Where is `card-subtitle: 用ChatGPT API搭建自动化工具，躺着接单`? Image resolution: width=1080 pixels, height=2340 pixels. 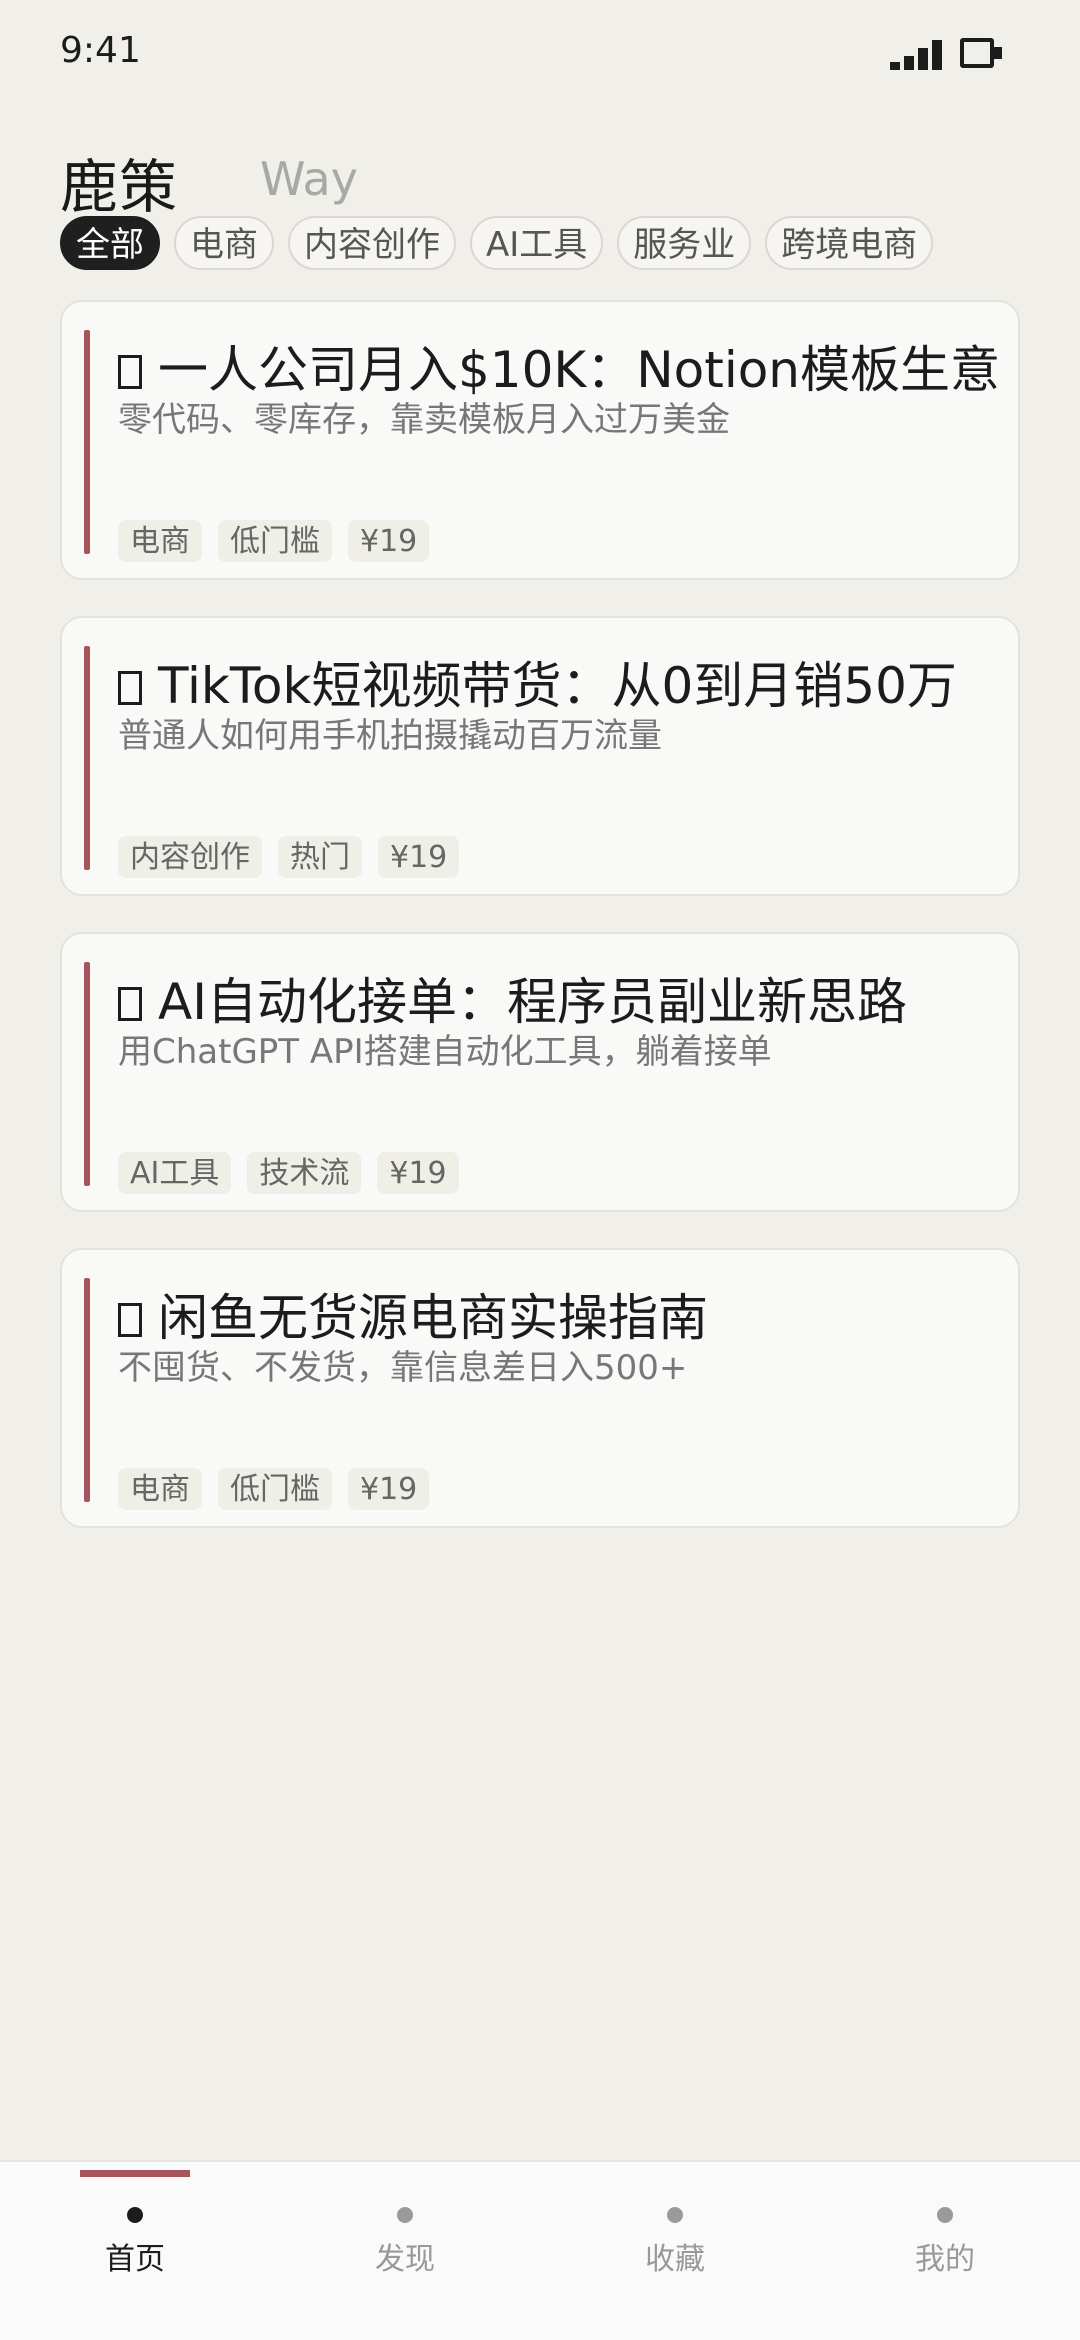
card-subtitle: 用ChatGPT API搭建自动化工具，躺着接单 is located at coordinates (445, 1052).